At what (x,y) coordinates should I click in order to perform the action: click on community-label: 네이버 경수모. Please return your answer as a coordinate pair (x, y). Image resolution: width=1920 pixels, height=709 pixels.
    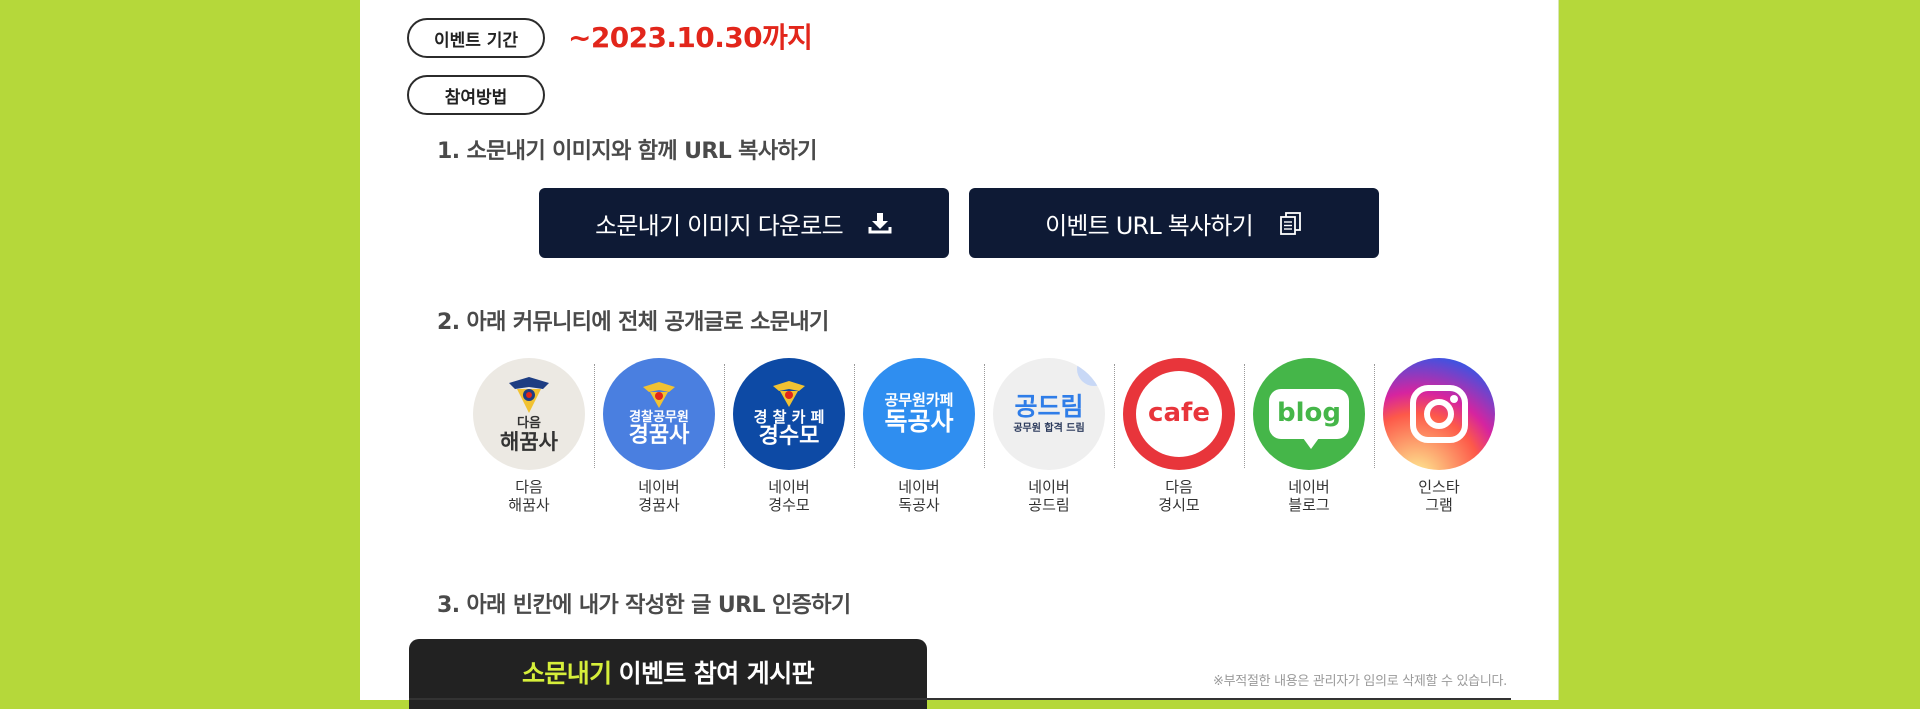
    Looking at the image, I should click on (788, 496).